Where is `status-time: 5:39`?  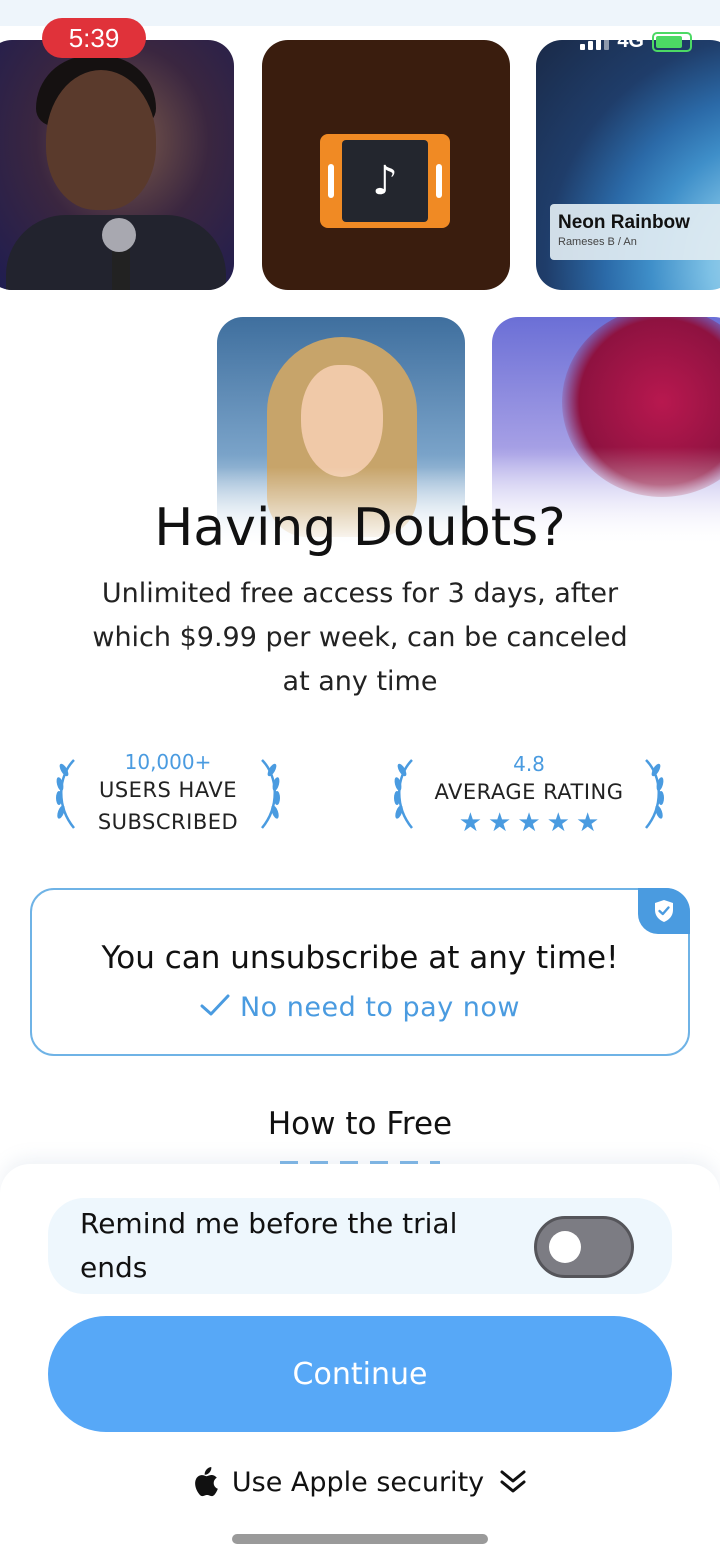 status-time: 5:39 is located at coordinates (94, 38).